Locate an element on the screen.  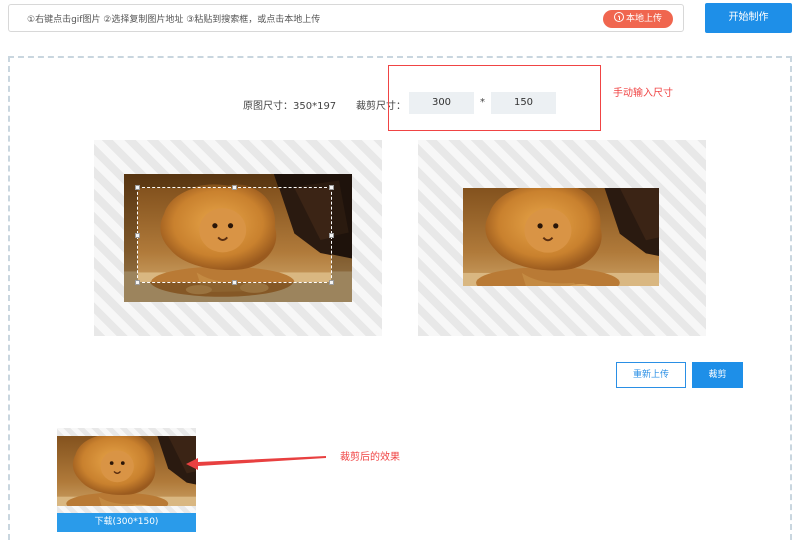
reupload-button: 重新上传 is located at coordinates (651, 375).